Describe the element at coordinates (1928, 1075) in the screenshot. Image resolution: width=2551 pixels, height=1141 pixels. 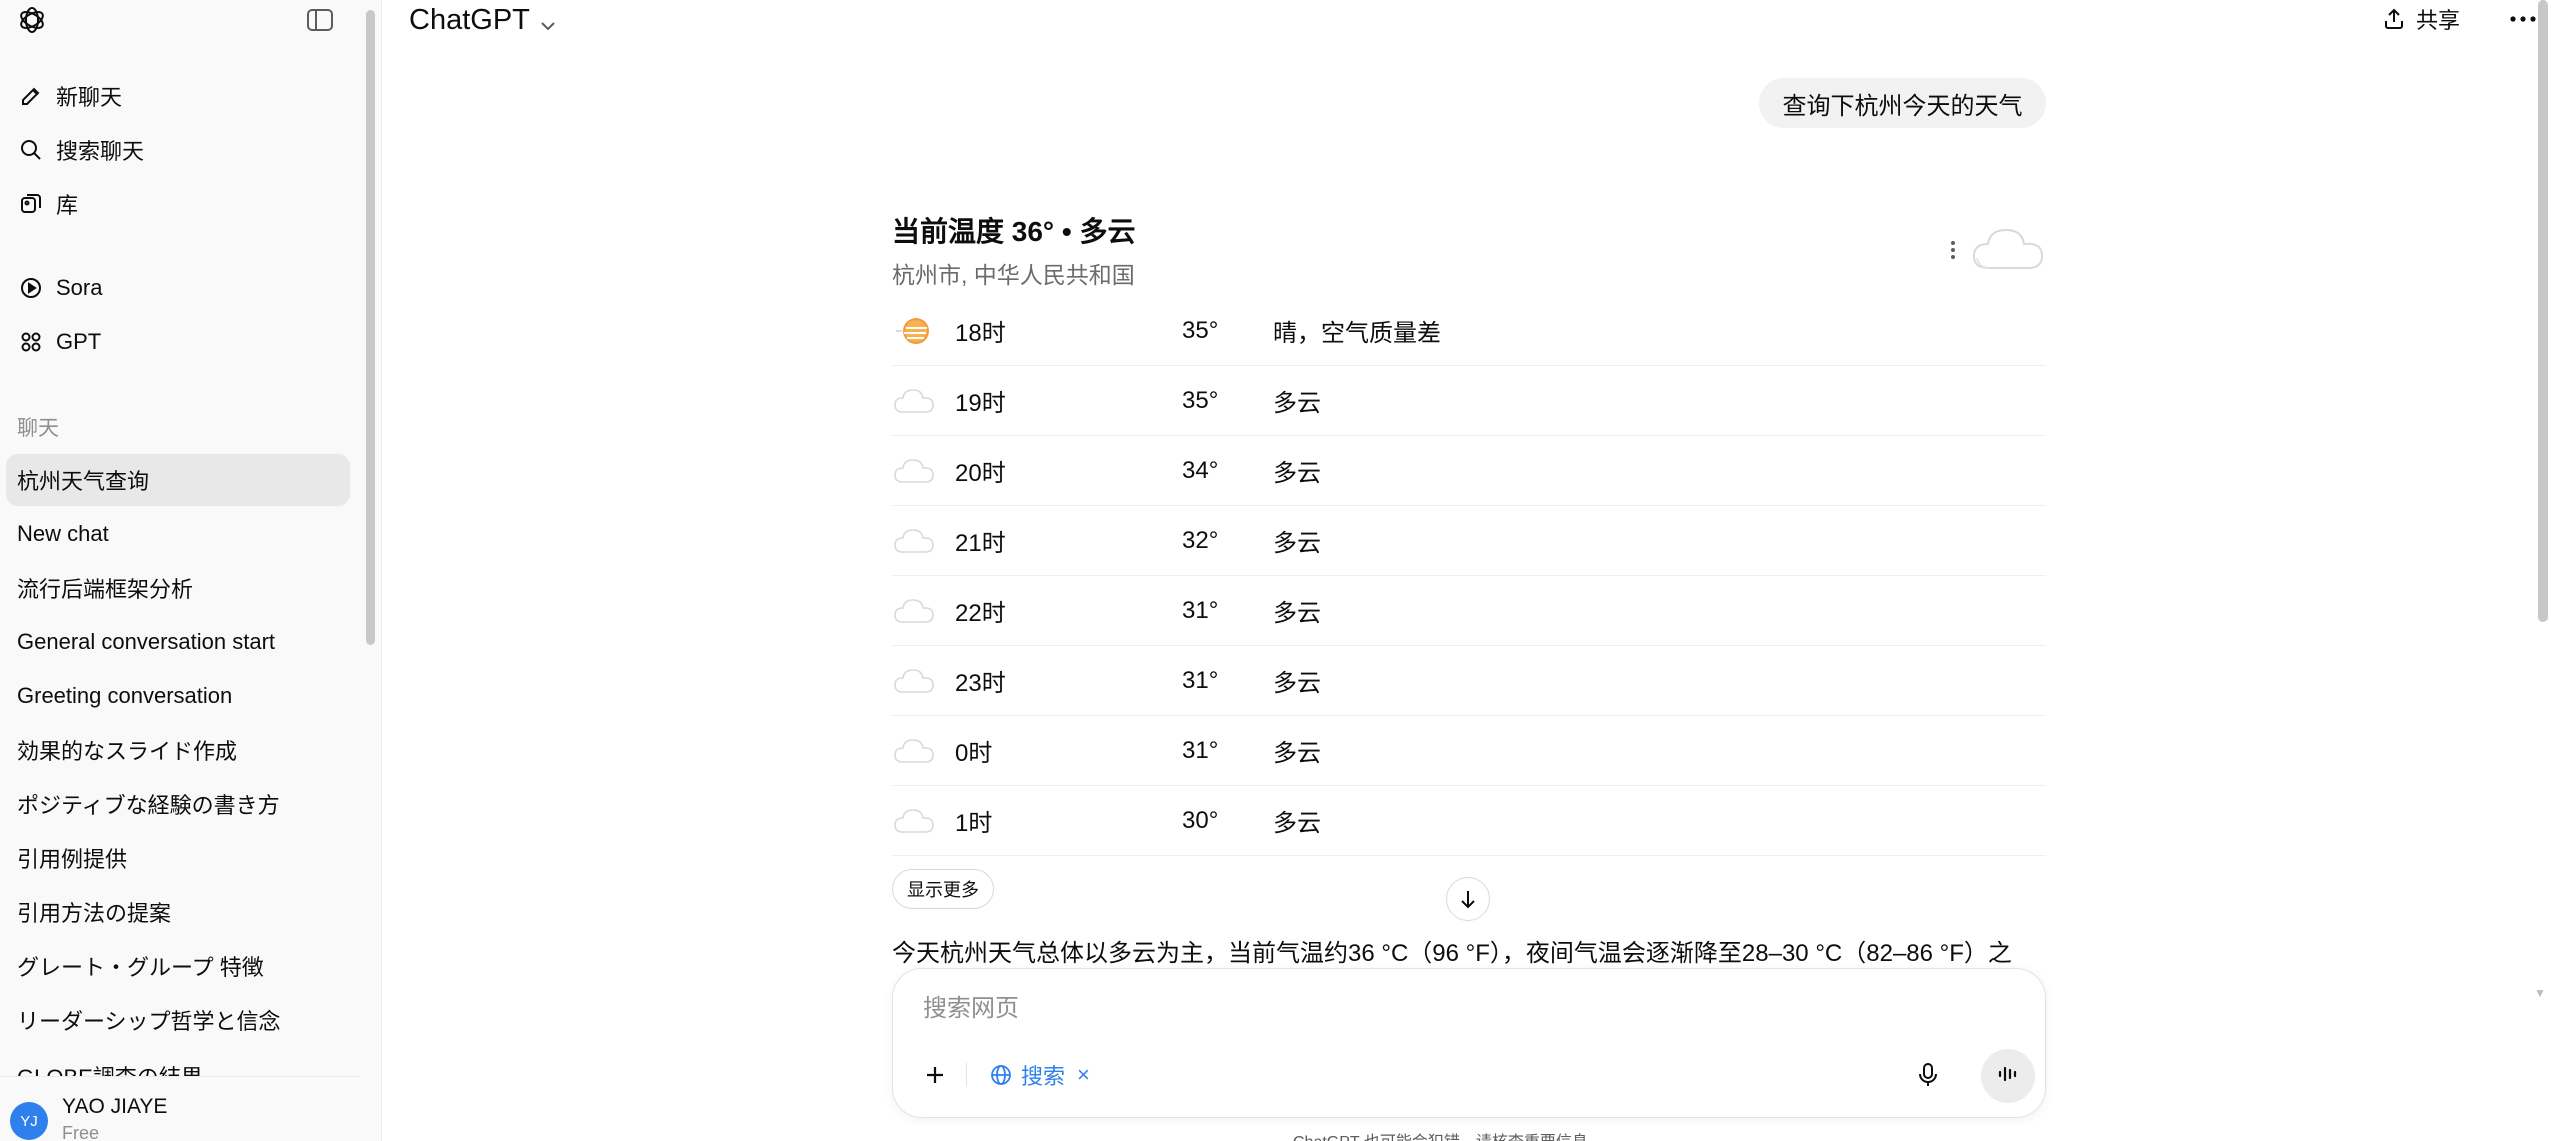
I see `microphone-icon` at that location.